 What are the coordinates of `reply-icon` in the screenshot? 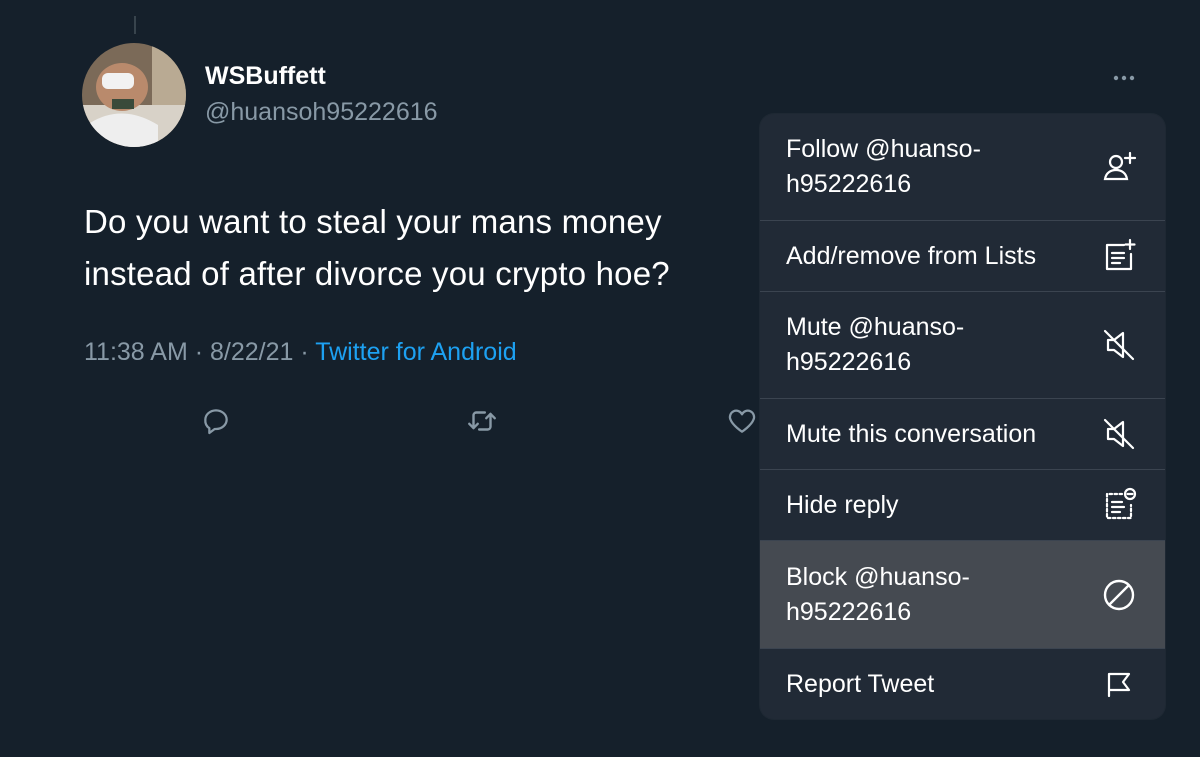 It's located at (216, 422).